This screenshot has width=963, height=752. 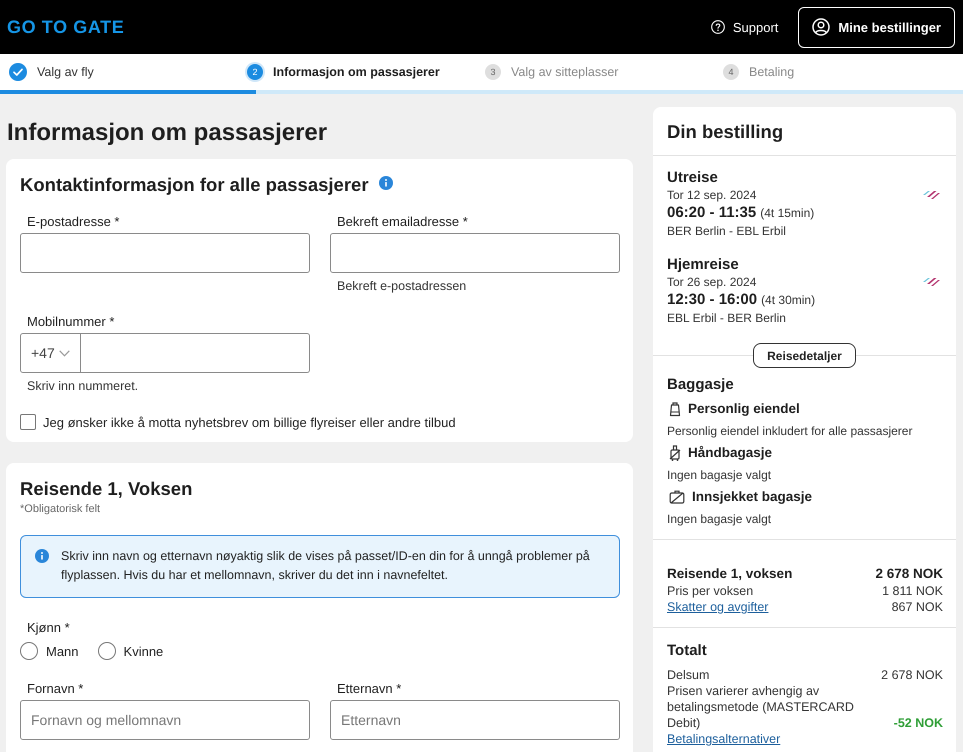 What do you see at coordinates (73, 221) in the screenshot?
I see `field-label: E-postadresse *` at bounding box center [73, 221].